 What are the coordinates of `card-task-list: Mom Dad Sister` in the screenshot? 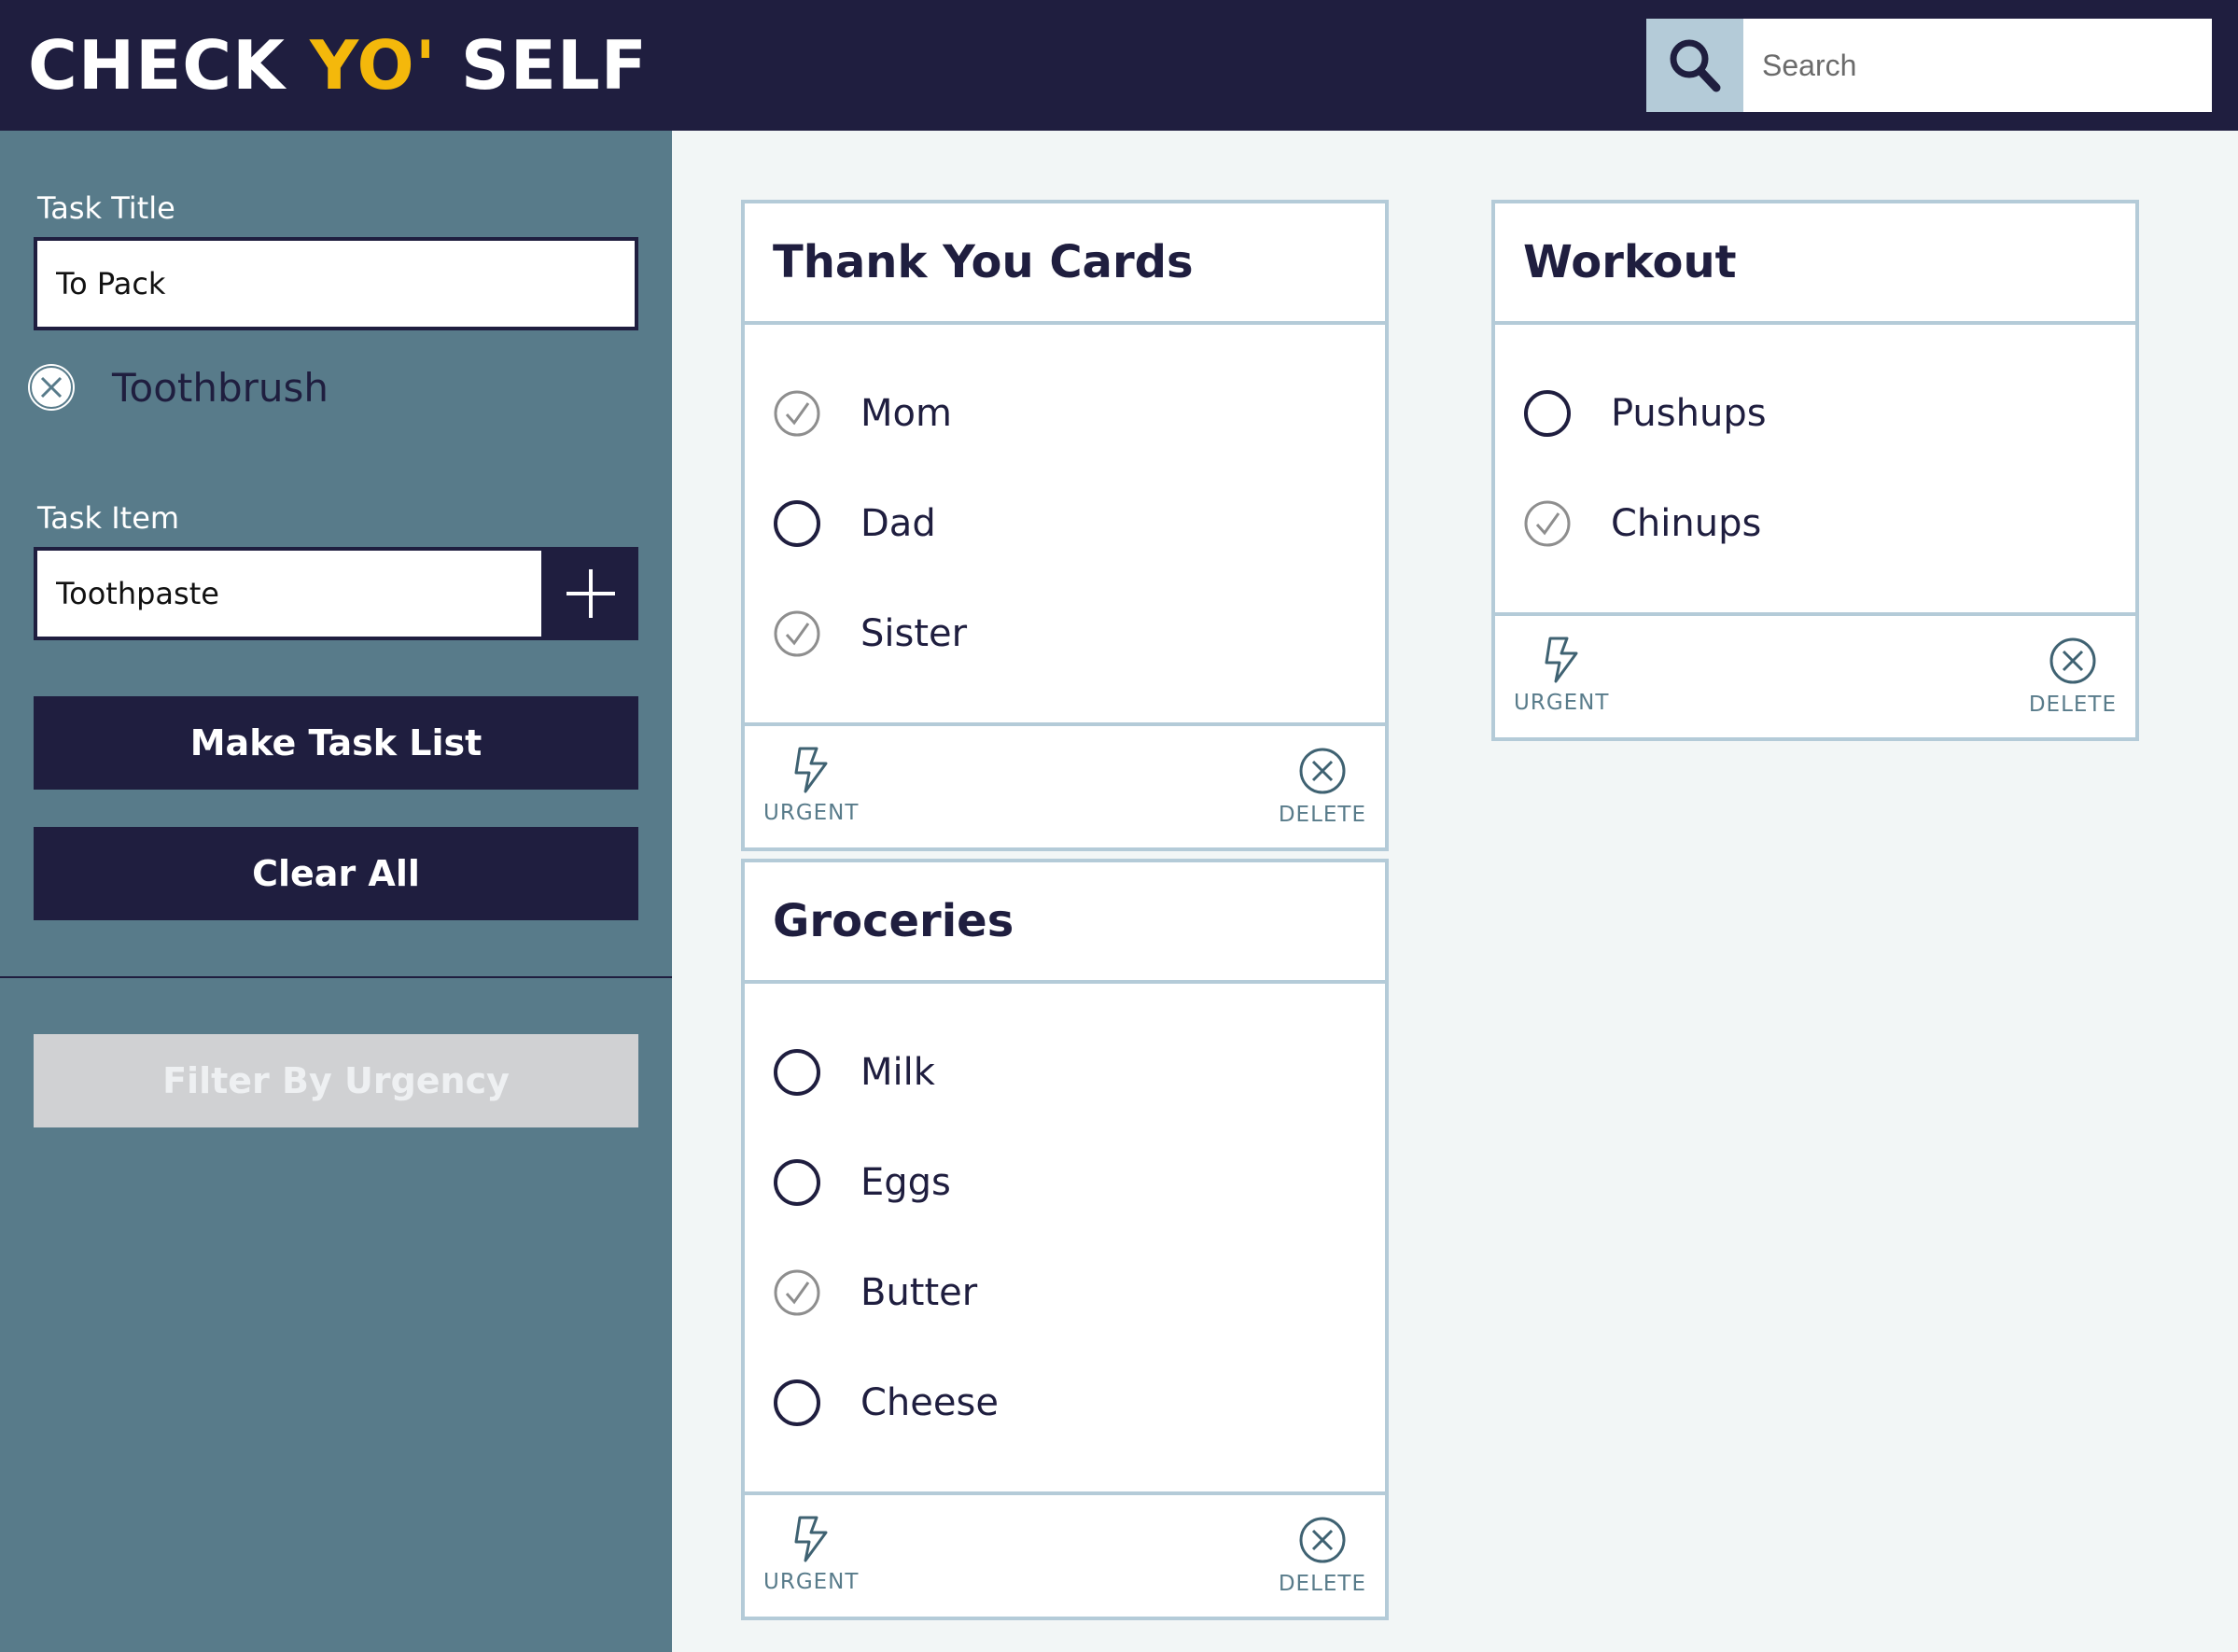 It's located at (1065, 525).